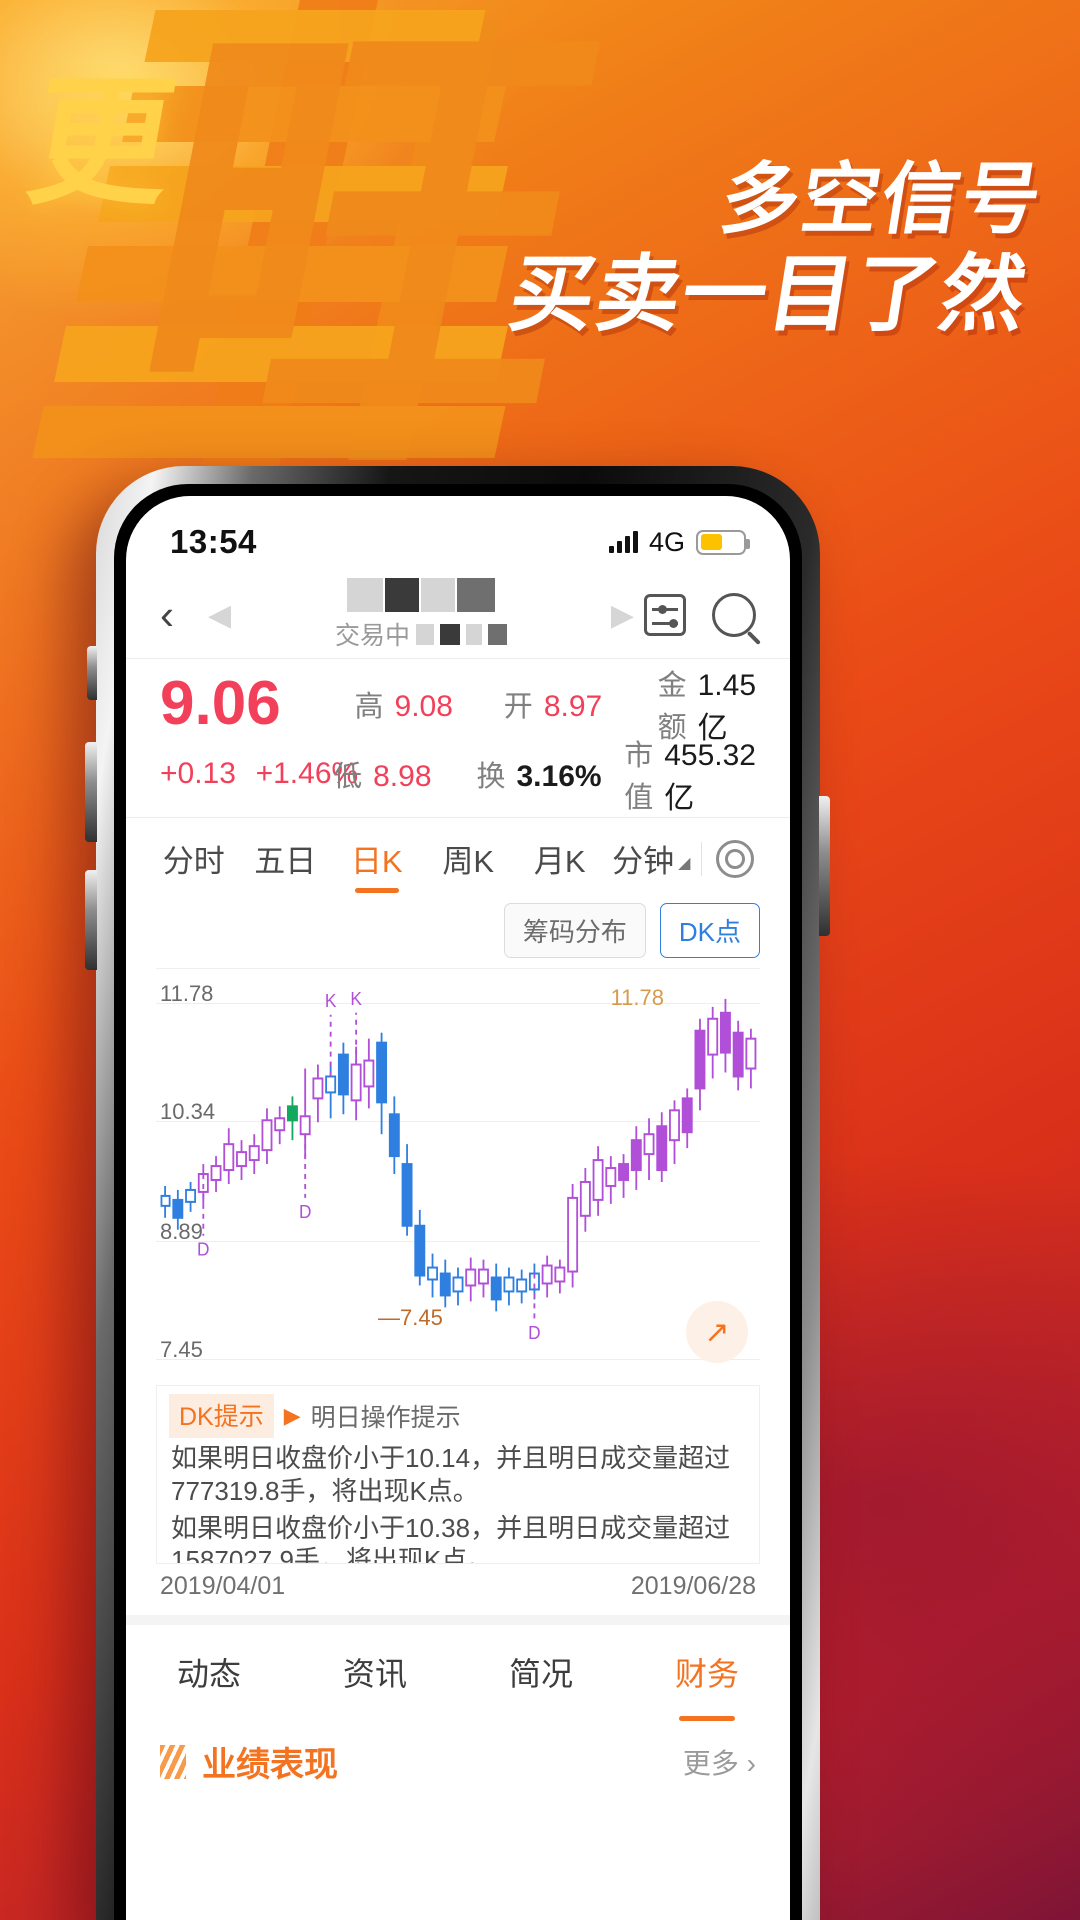  What do you see at coordinates (285, 861) in the screenshot?
I see `tab-wuri-label: 五日` at bounding box center [285, 861].